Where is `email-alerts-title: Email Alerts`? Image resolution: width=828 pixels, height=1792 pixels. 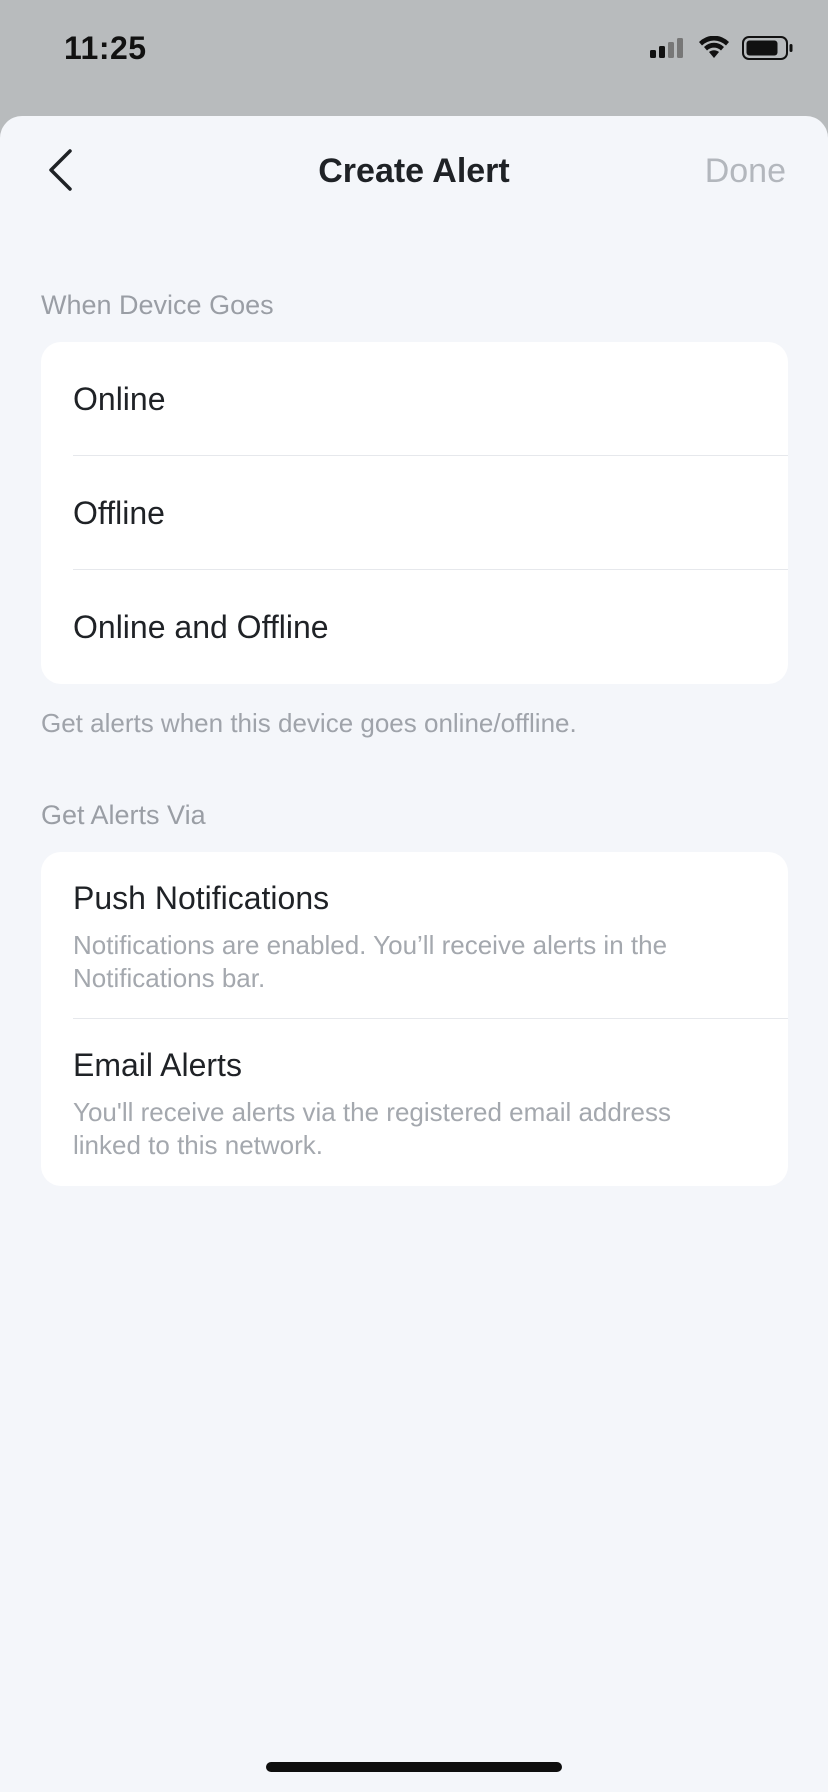
email-alerts-title: Email Alerts is located at coordinates (157, 1065).